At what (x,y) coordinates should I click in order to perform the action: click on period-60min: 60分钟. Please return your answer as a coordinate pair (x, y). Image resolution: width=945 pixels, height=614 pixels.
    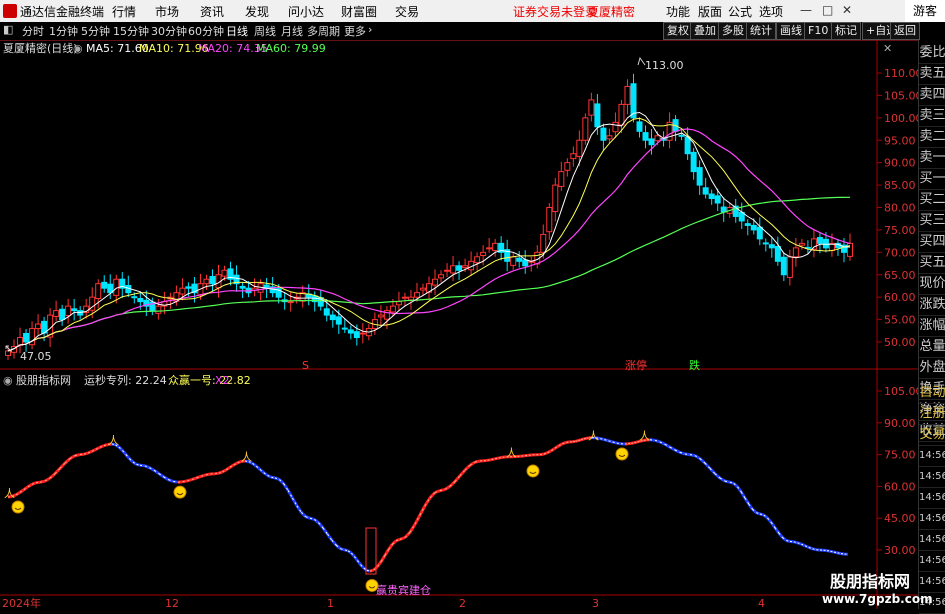
    Looking at the image, I should click on (206, 31).